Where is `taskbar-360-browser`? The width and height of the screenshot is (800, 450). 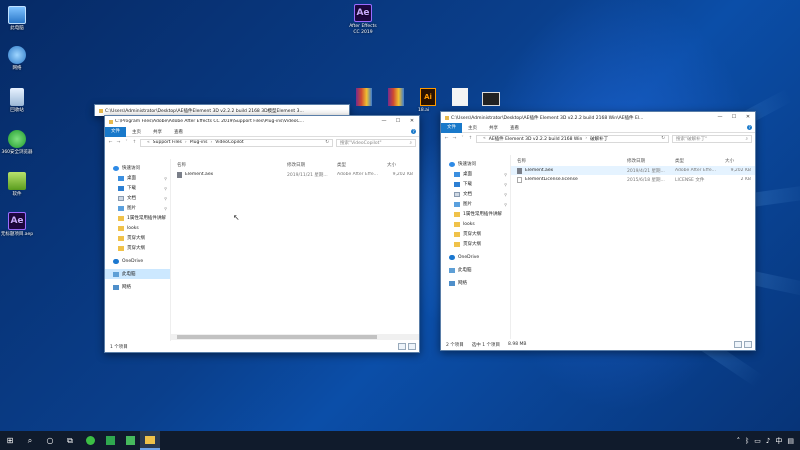
taskbar-360-browser is located at coordinates (90, 440).